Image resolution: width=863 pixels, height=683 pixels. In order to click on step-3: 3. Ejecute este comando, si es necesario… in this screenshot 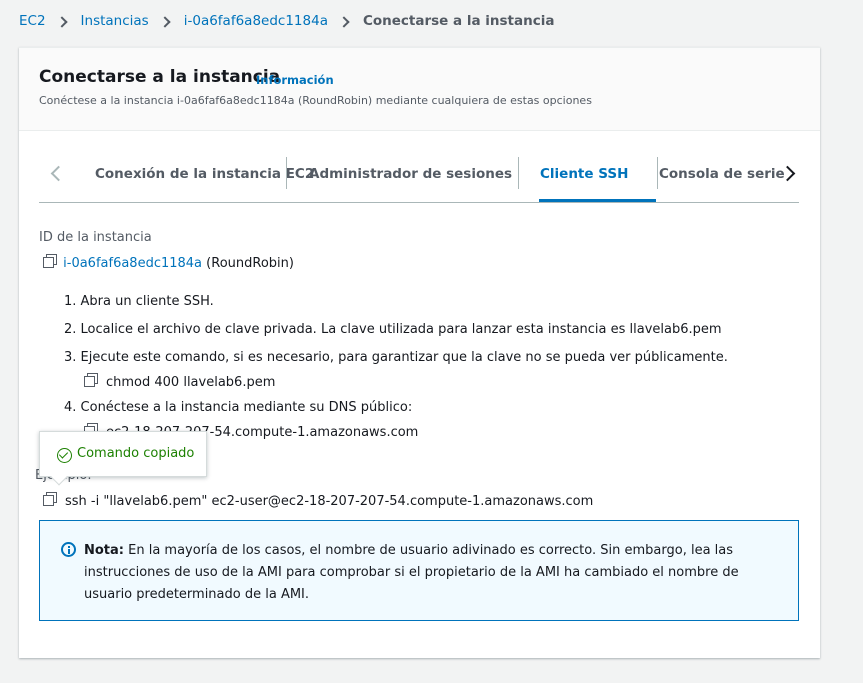, I will do `click(396, 357)`.